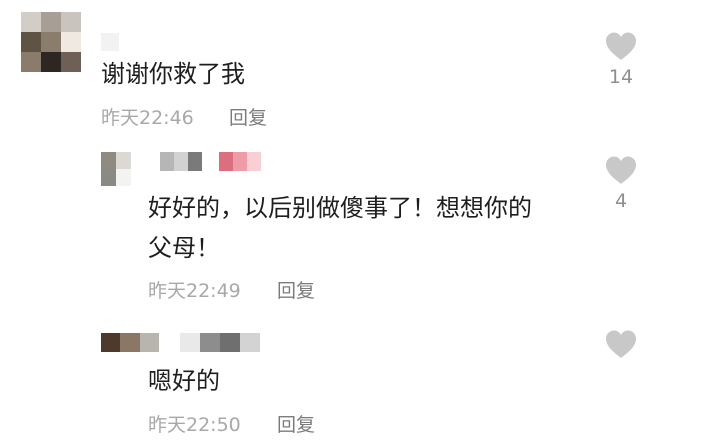  Describe the element at coordinates (240, 161) in the screenshot. I see `username-tag` at that location.